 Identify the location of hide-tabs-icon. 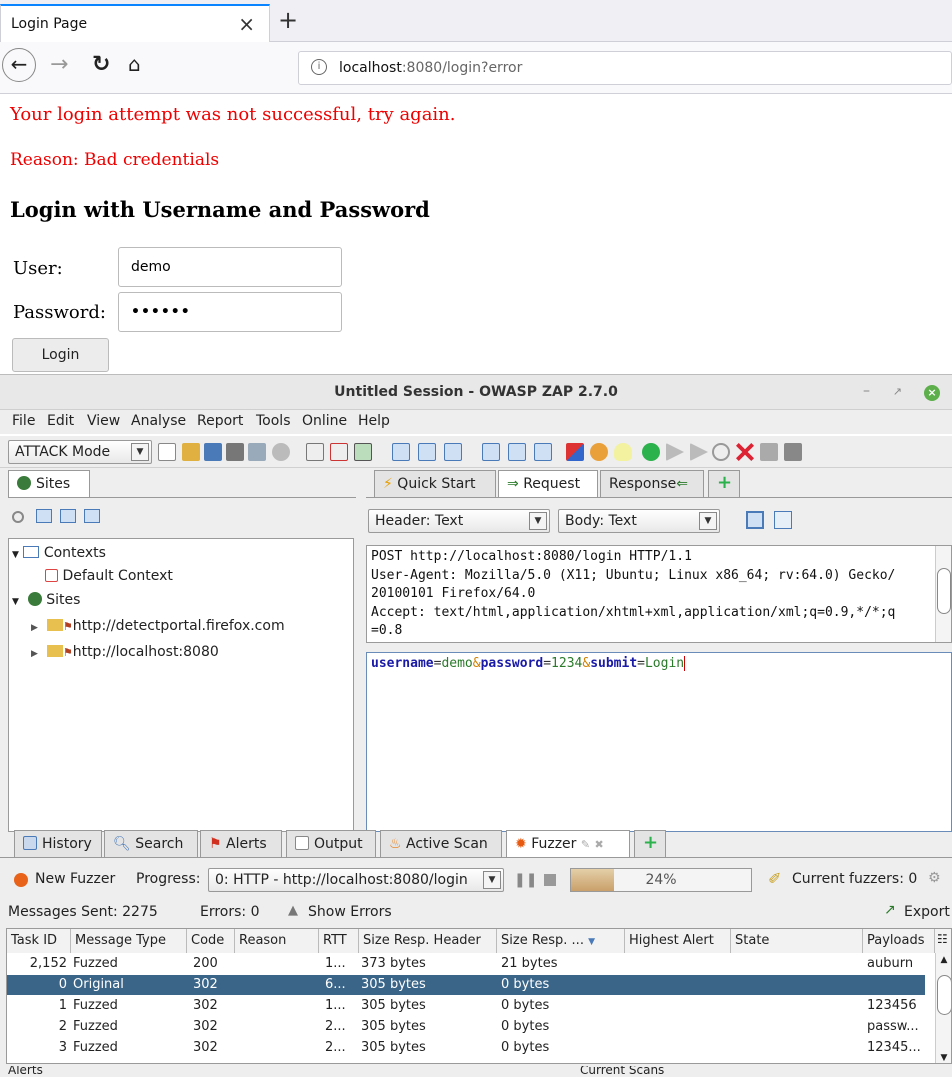
(599, 452).